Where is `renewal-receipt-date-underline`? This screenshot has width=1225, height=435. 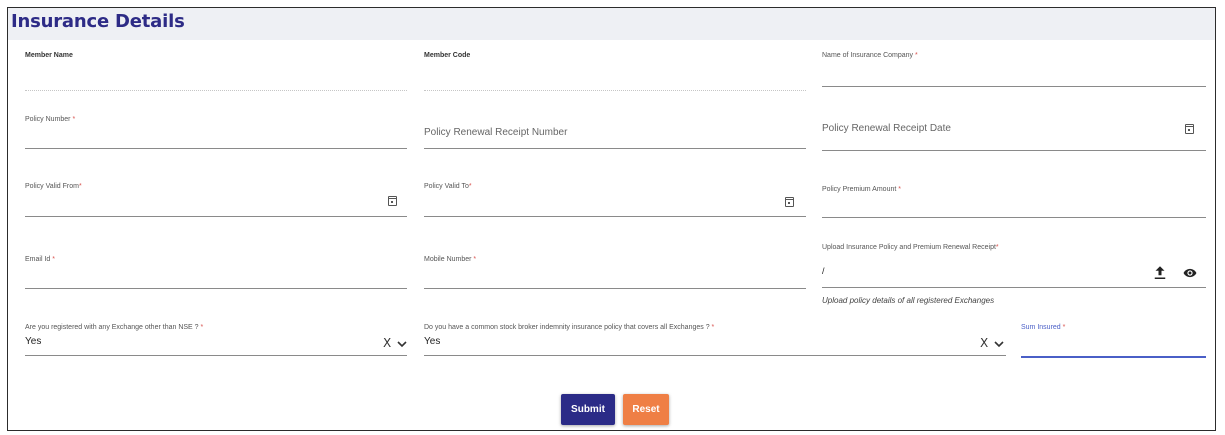 renewal-receipt-date-underline is located at coordinates (1014, 150).